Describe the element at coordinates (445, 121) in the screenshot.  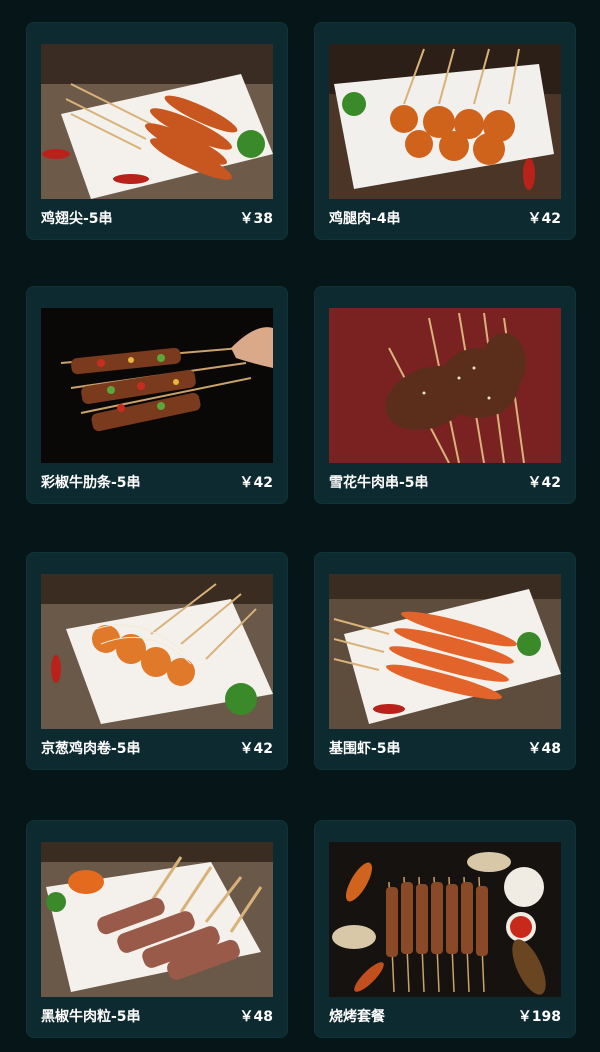
I see `chicken-thigh-photo` at that location.